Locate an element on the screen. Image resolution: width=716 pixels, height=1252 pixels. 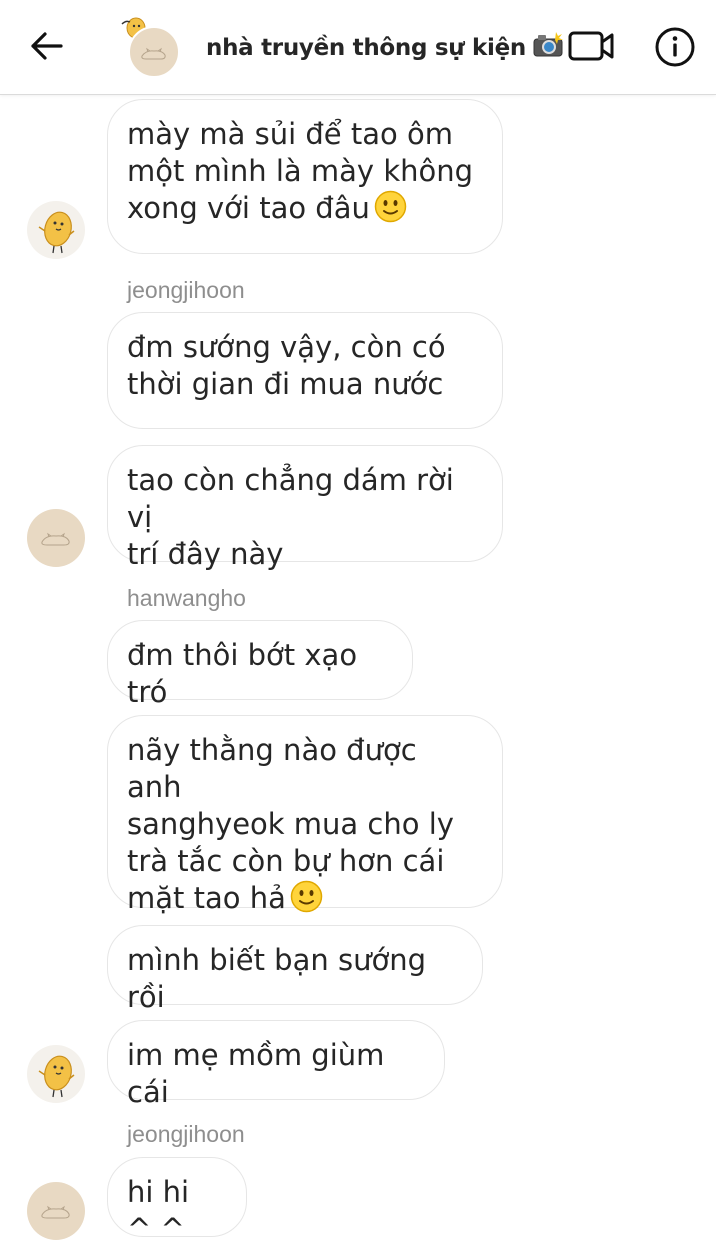
message-bubble: hi hi ^ ^ is located at coordinates (177, 1201).